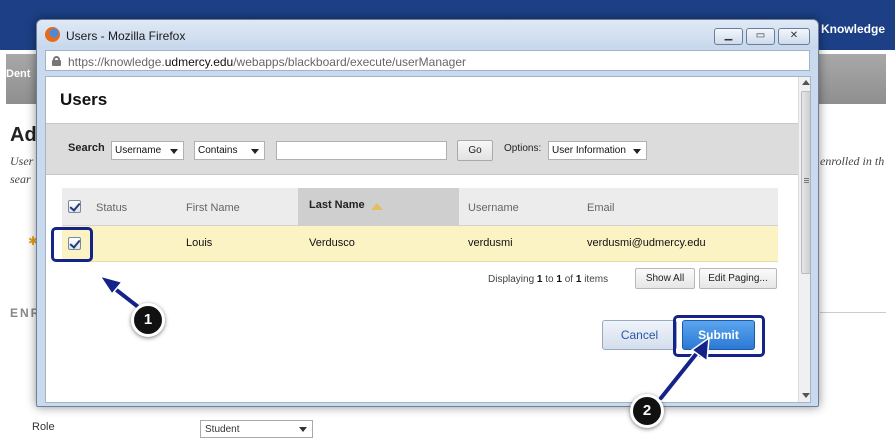  I want to click on cell-username: verdusmi, so click(490, 243).